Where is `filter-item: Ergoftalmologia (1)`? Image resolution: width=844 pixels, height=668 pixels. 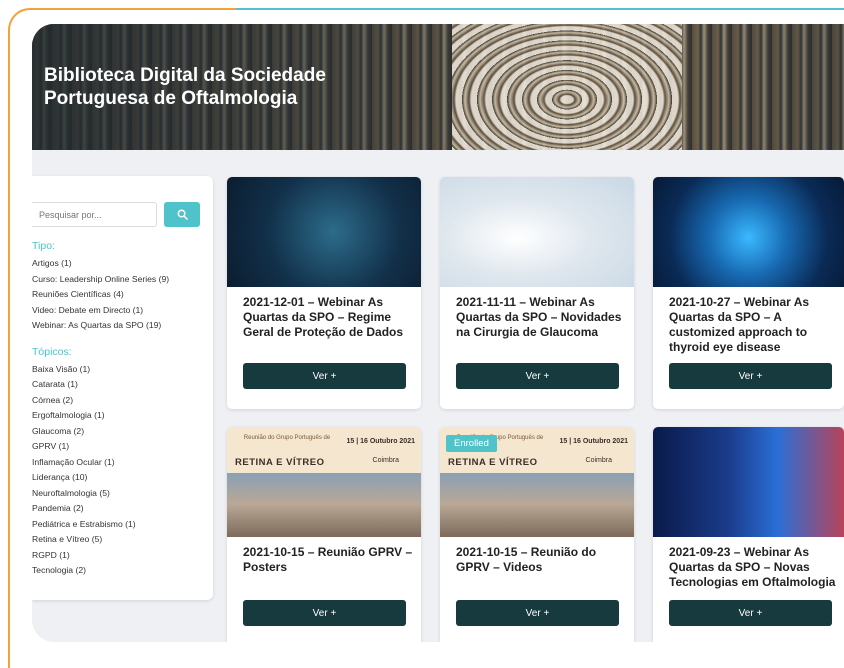
filter-item: Ergoftalmologia (1) is located at coordinates (122, 416).